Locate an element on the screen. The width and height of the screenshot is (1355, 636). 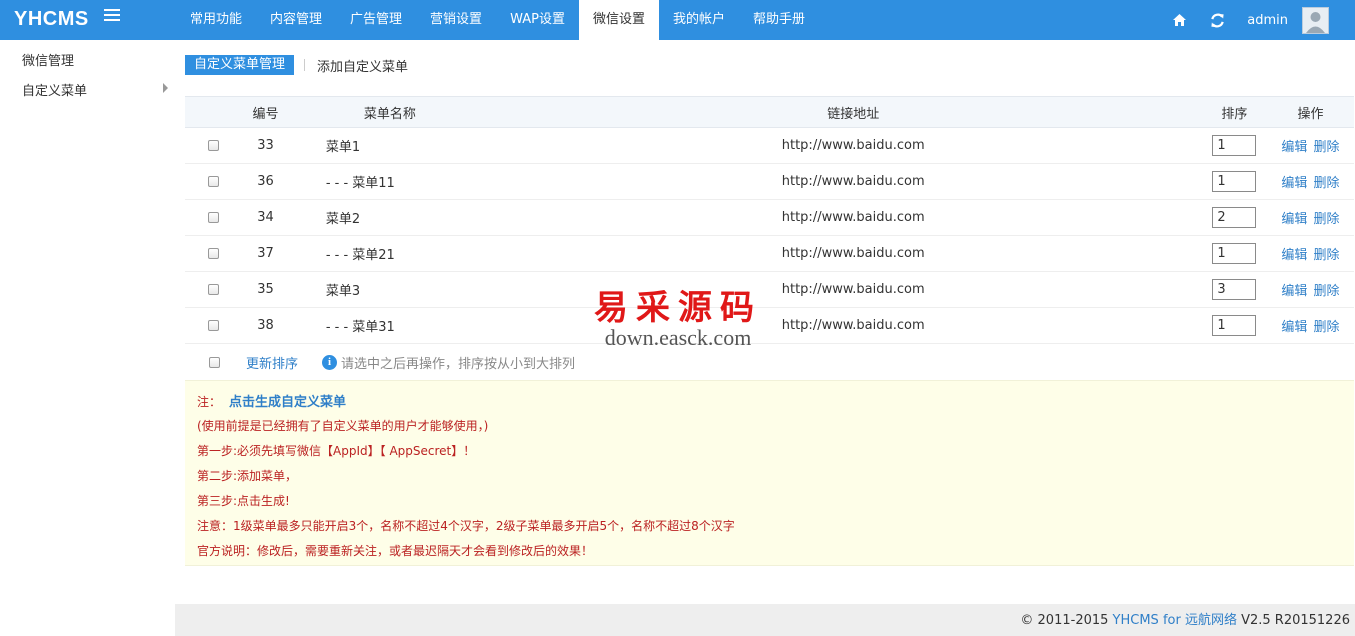
row-name: 菜单3 is located at coordinates (343, 291).